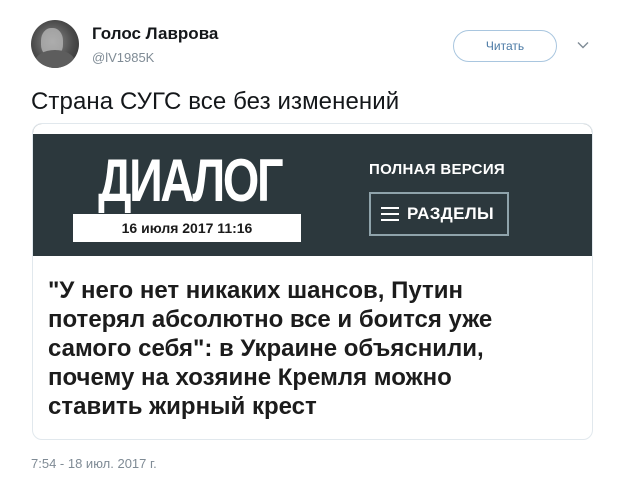 The width and height of the screenshot is (625, 485). Describe the element at coordinates (215, 101) in the screenshot. I see `tweet-text: Страна СУГС все без изменений` at that location.